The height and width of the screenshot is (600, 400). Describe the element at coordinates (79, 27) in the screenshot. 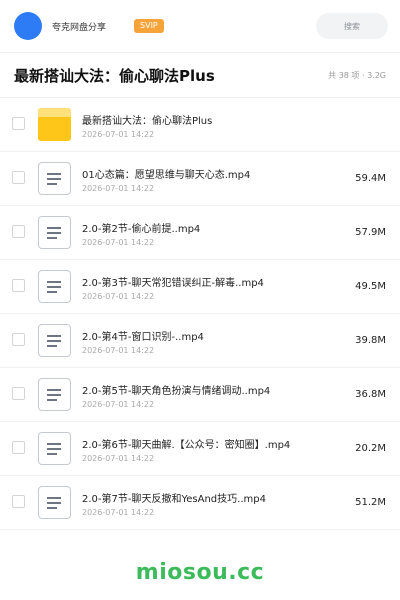

I see `app-name: 夸克网盘分享` at that location.